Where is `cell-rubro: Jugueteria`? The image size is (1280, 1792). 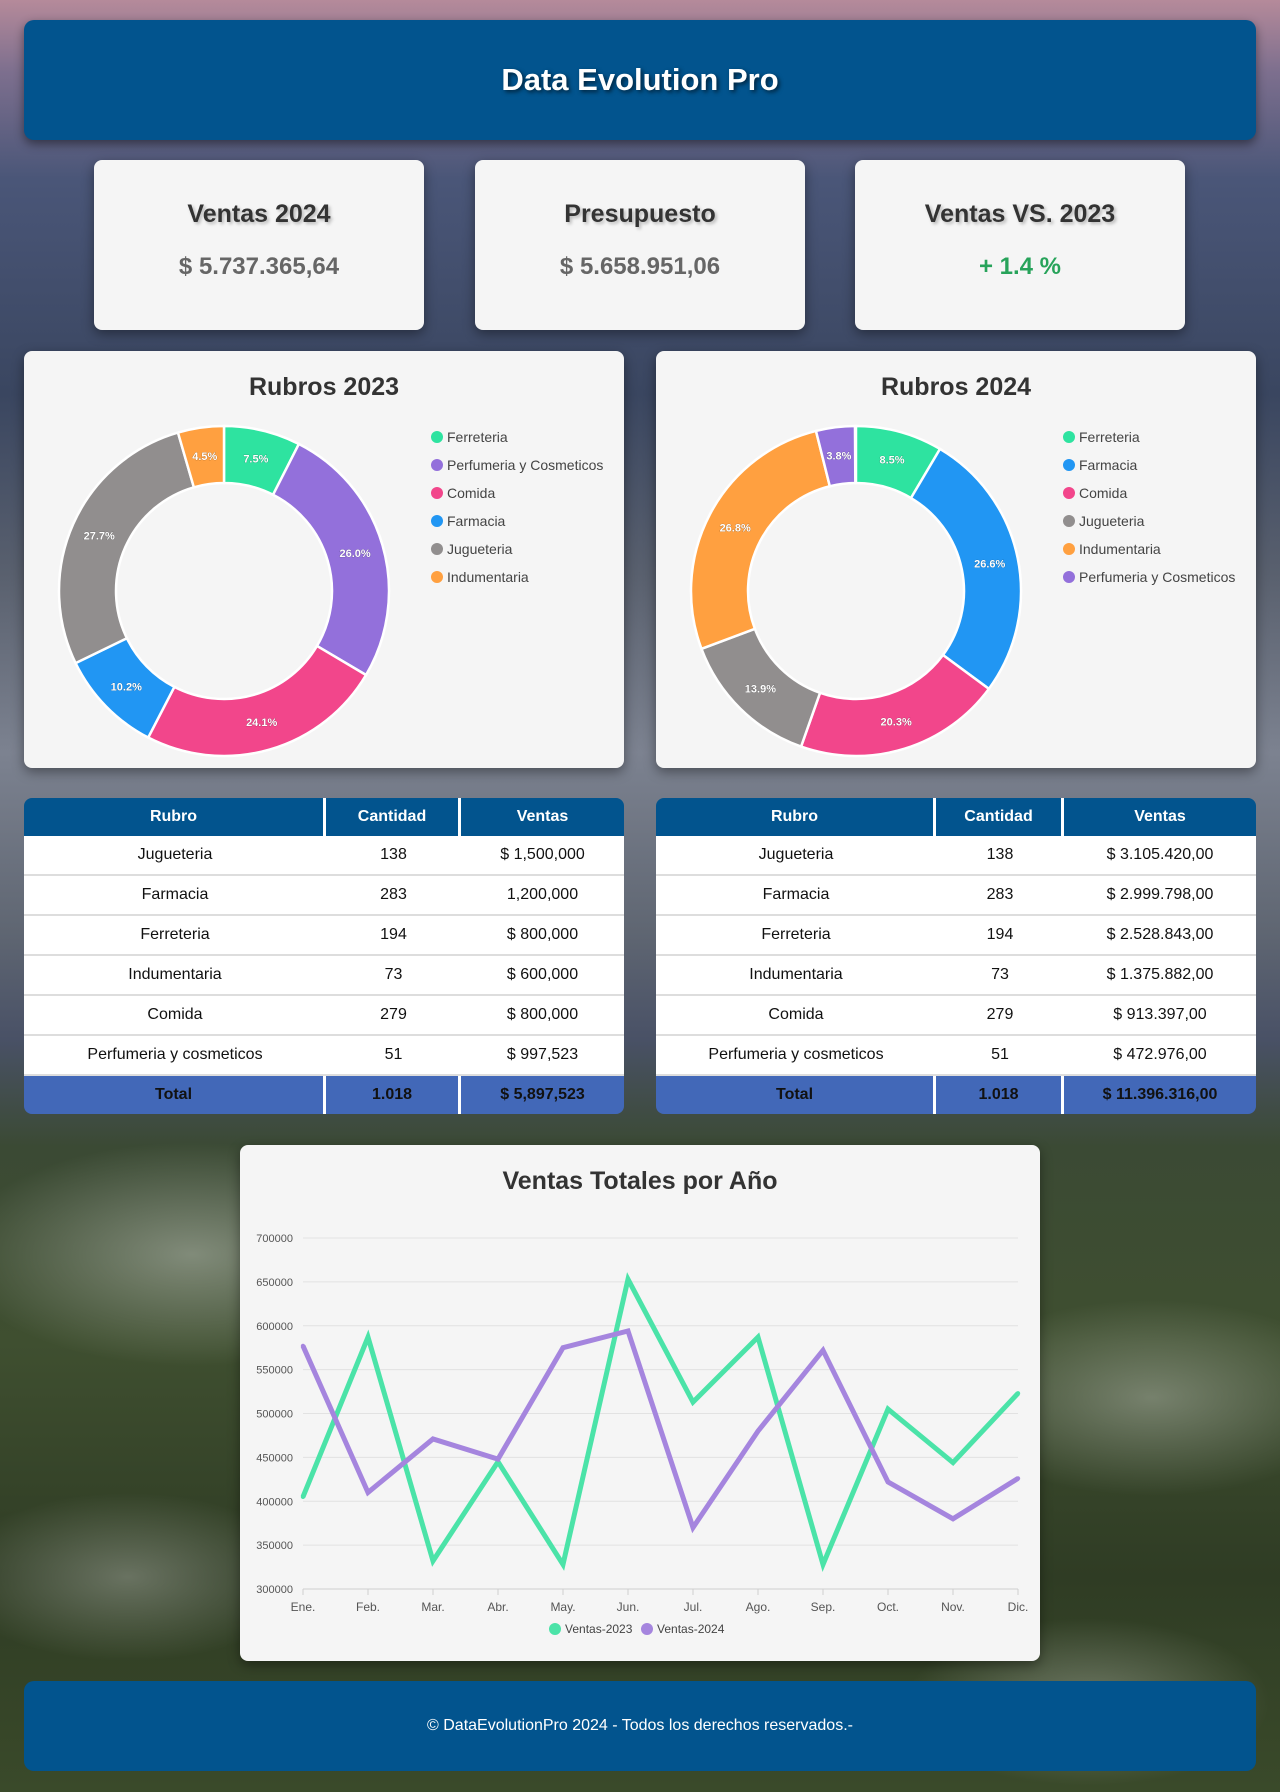 cell-rubro: Jugueteria is located at coordinates (796, 856).